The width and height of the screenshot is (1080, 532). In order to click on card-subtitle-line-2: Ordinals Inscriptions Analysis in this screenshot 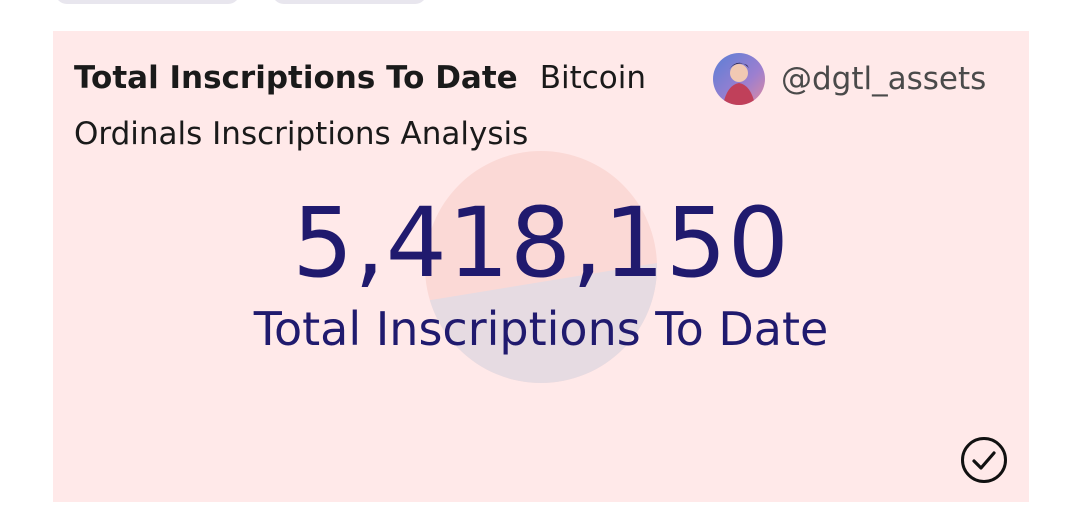, I will do `click(301, 134)`.